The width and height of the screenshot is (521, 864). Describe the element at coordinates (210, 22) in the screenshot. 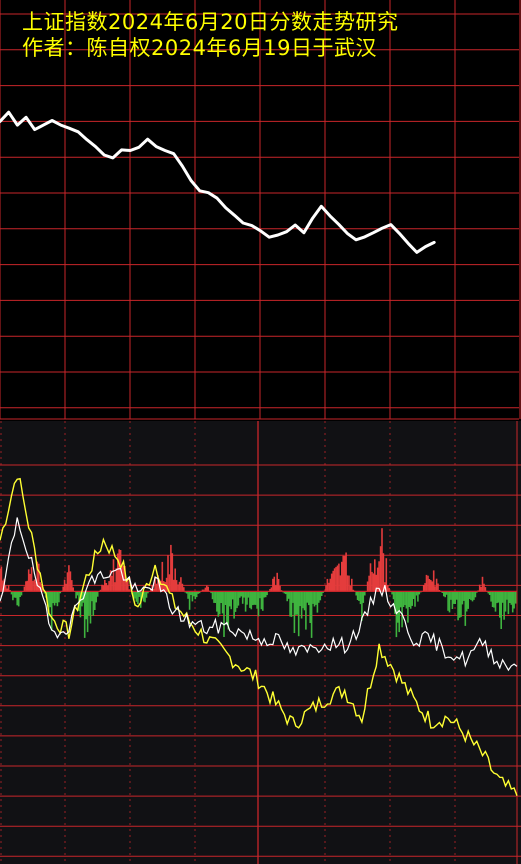

I see `chart-title: 上证指数2024年6月20日分数走势研究` at that location.